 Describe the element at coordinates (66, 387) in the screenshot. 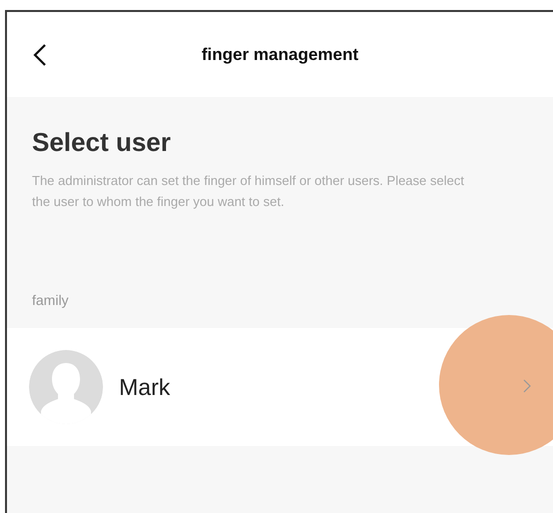

I see `avatar-icon` at that location.